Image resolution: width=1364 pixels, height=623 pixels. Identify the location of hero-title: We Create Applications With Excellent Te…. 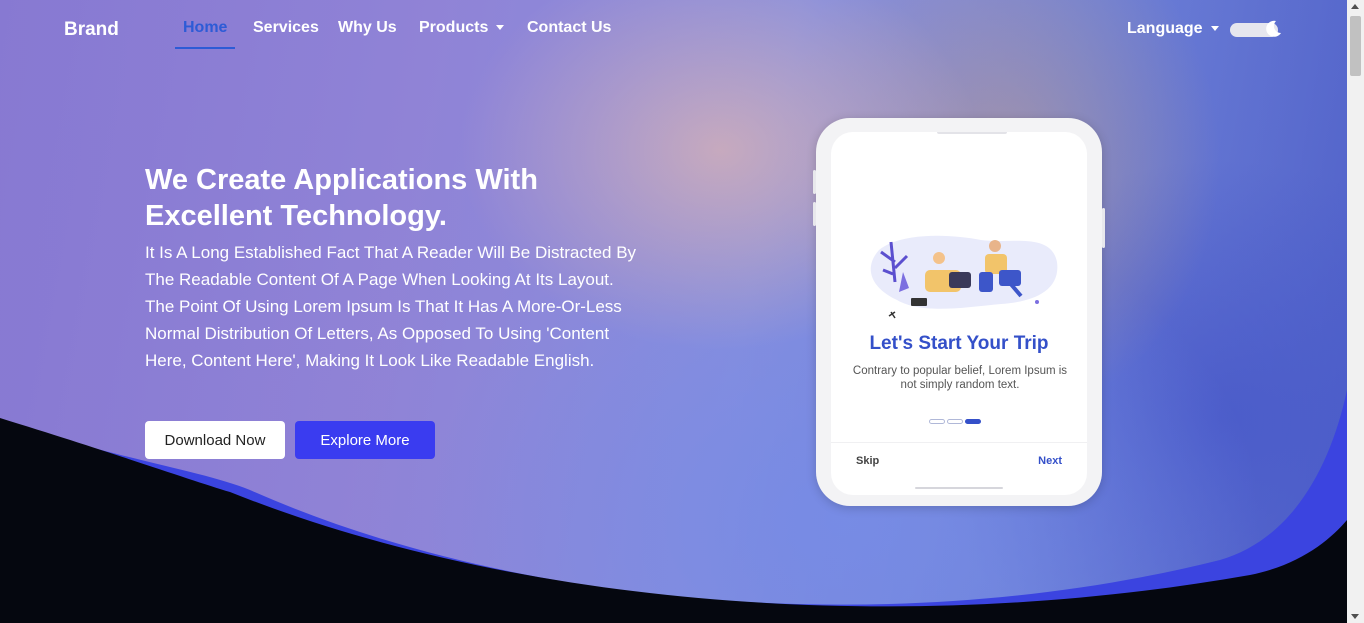
(395, 198).